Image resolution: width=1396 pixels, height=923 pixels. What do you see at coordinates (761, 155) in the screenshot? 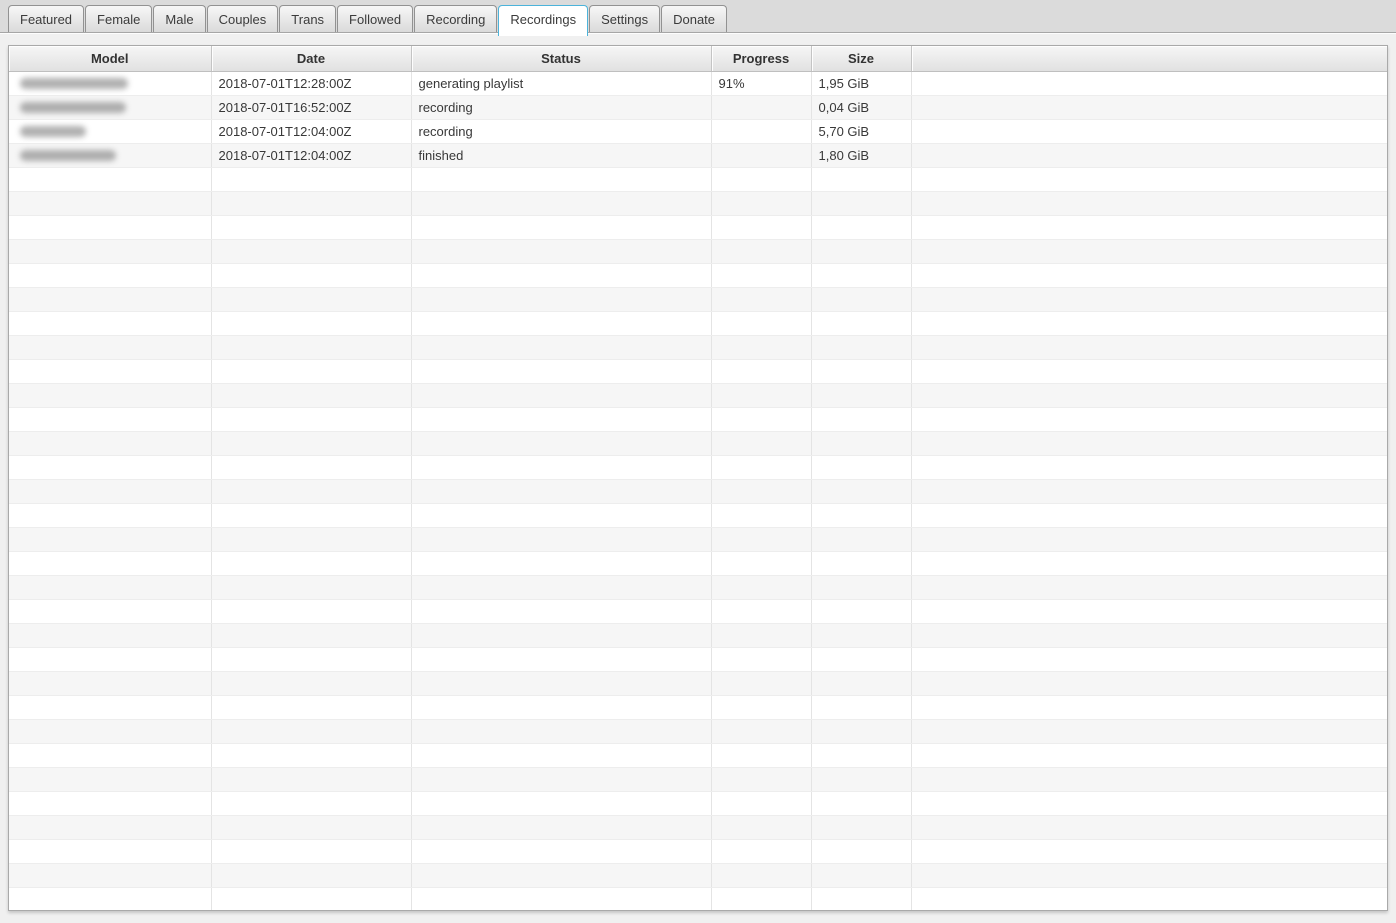
I see `cell-progress` at bounding box center [761, 155].